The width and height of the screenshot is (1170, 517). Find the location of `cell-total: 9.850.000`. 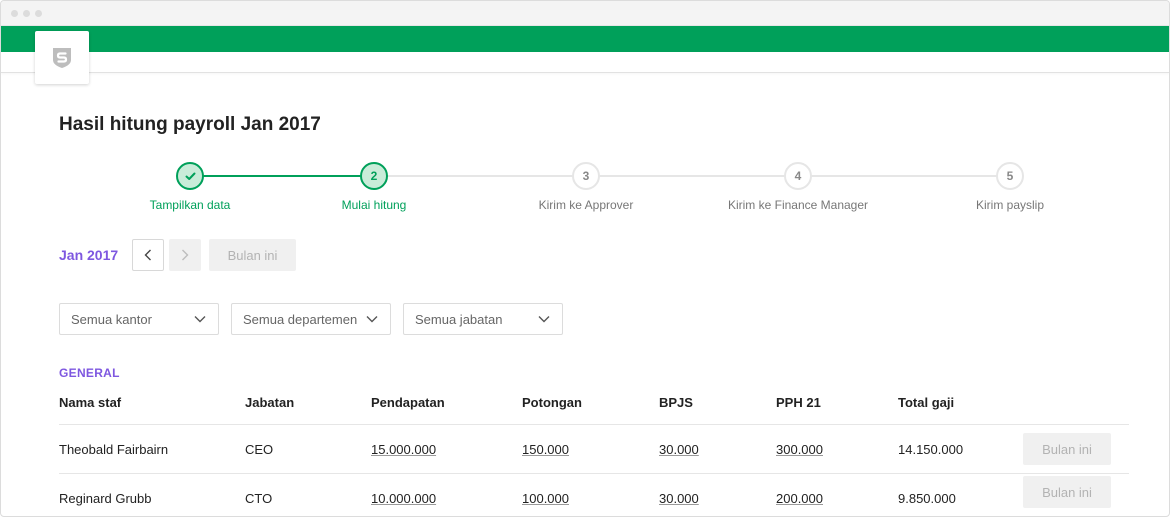

cell-total: 9.850.000 is located at coordinates (927, 498).